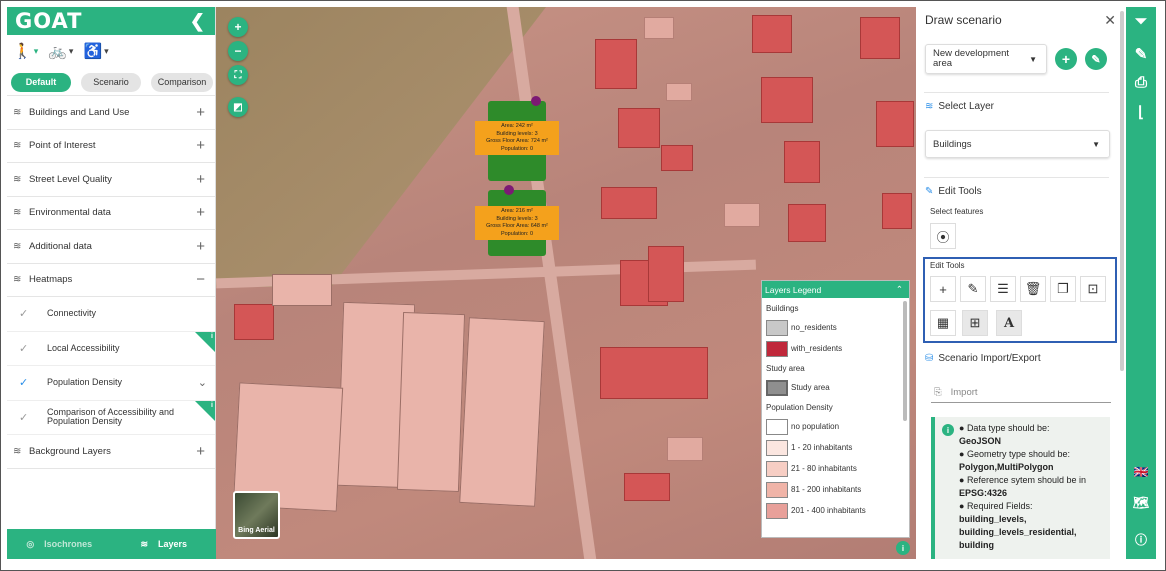  I want to click on menu-label: Environmental data, so click(70, 213).